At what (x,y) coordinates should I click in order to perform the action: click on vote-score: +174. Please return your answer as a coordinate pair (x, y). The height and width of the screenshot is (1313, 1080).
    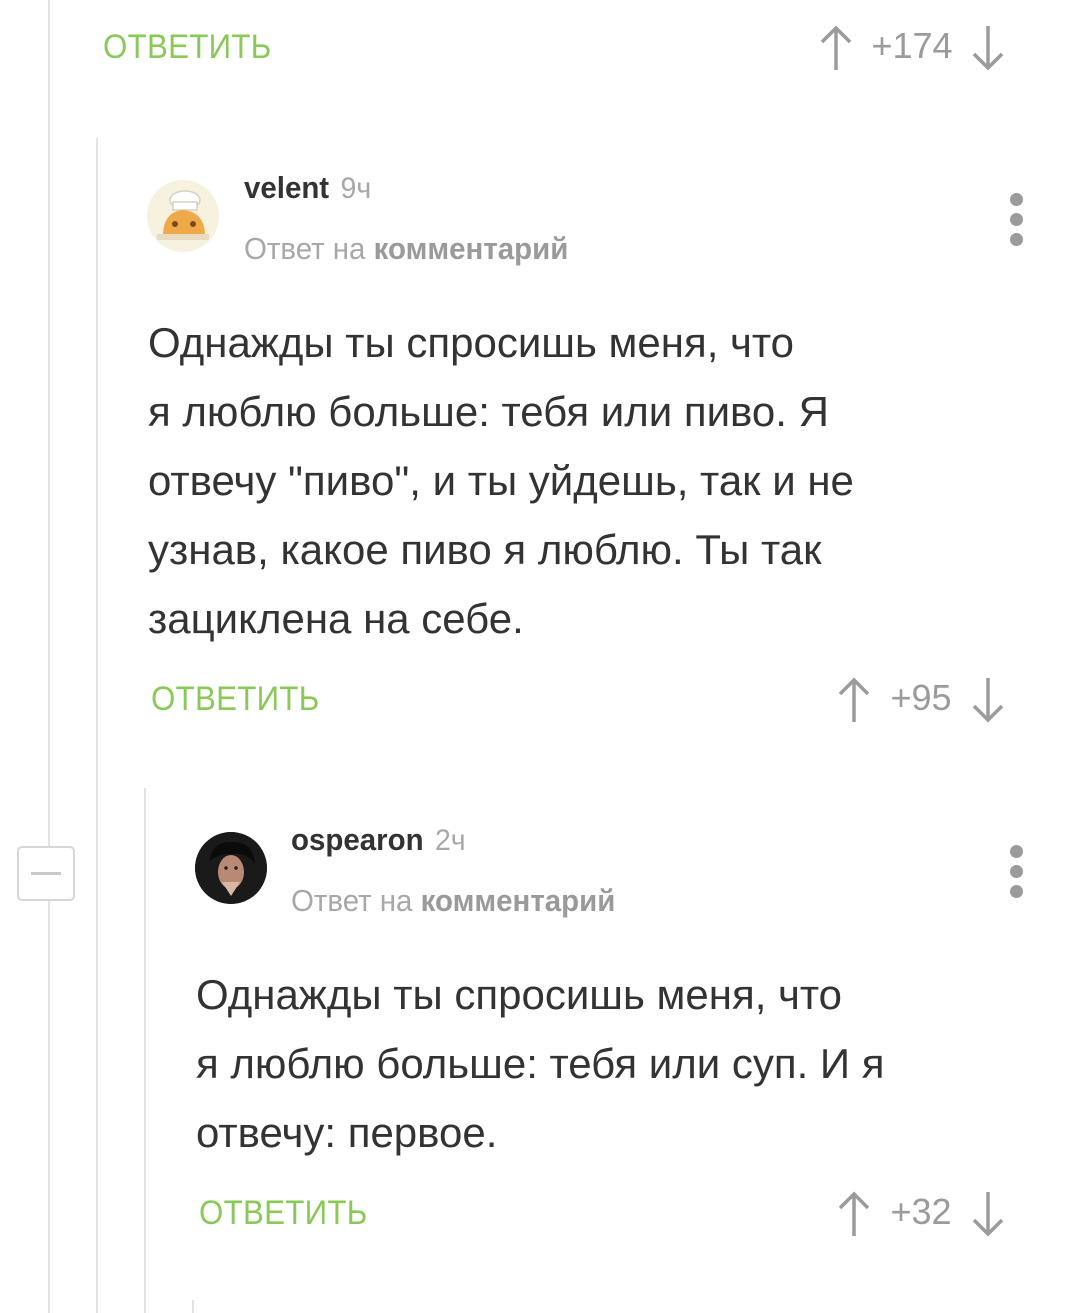
    Looking at the image, I should click on (912, 45).